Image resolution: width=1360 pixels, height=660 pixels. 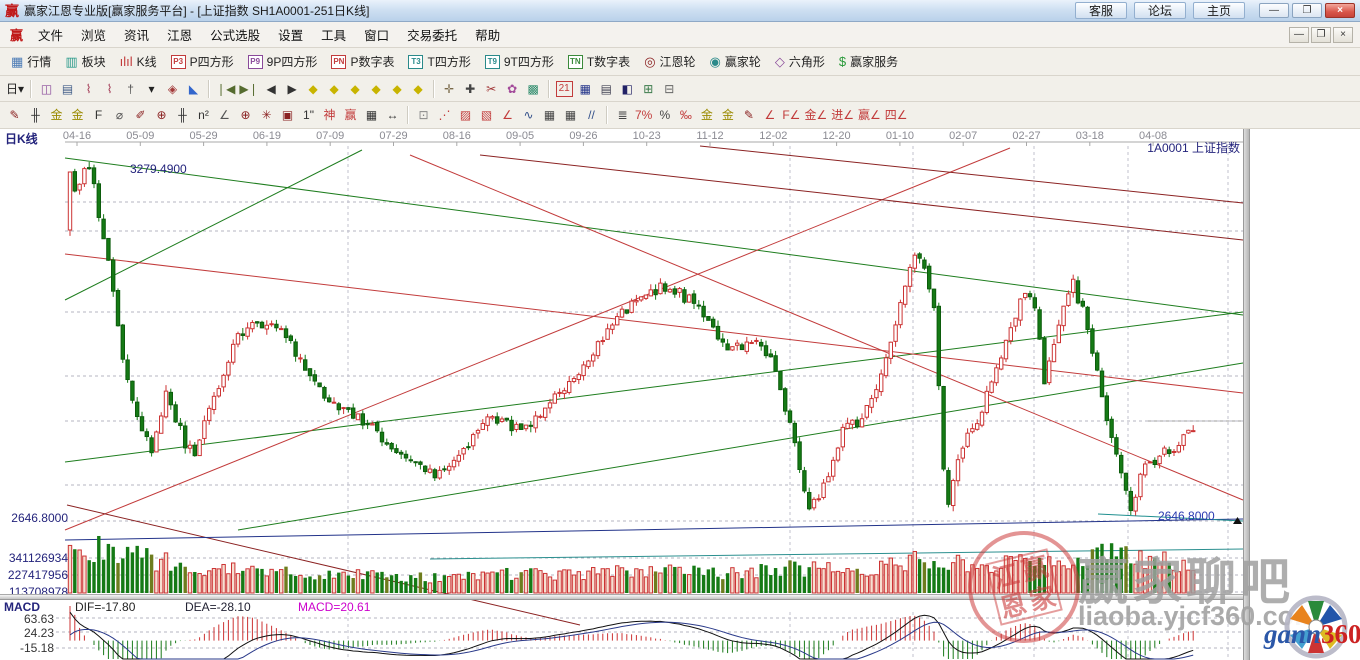 I want to click on tool-crosshair-icon: ✚, so click(x=470, y=89).